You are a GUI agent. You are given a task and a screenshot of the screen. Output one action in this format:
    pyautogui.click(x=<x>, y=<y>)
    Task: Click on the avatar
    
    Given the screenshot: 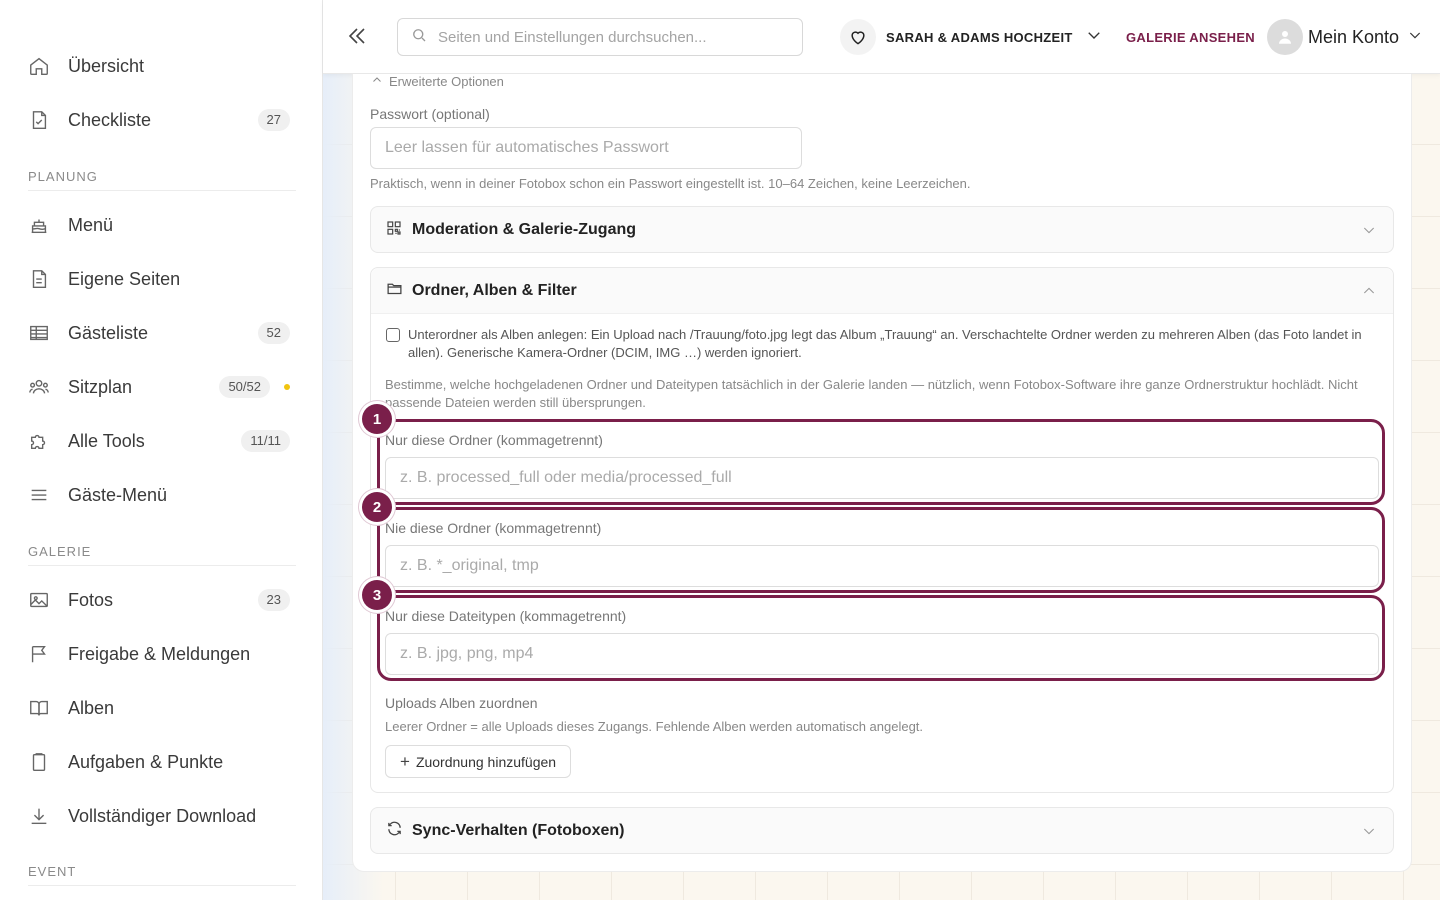 What is the action you would take?
    pyautogui.click(x=1285, y=37)
    